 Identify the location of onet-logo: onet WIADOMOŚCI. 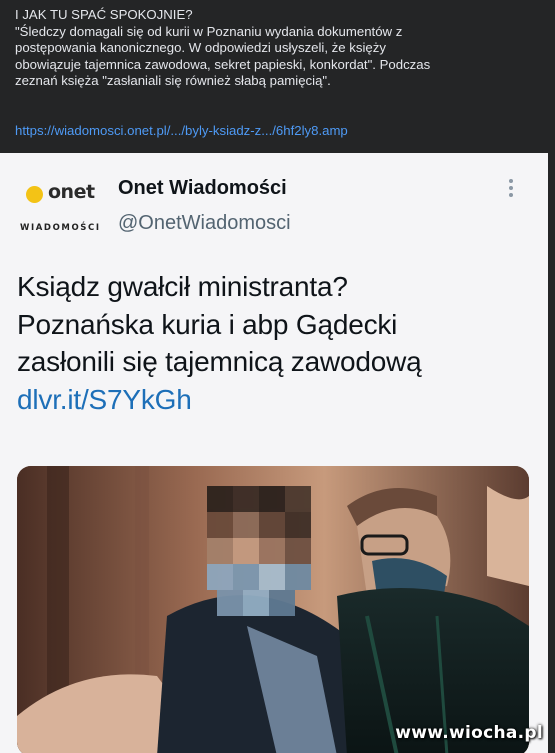
(55, 202).